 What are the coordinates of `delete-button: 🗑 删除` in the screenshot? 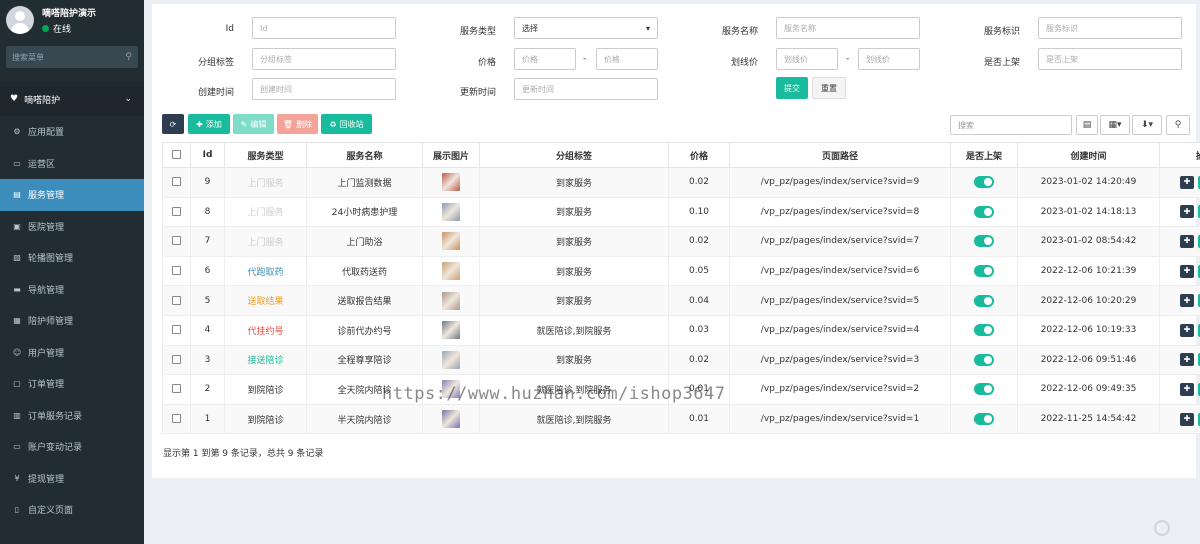 It's located at (297, 124).